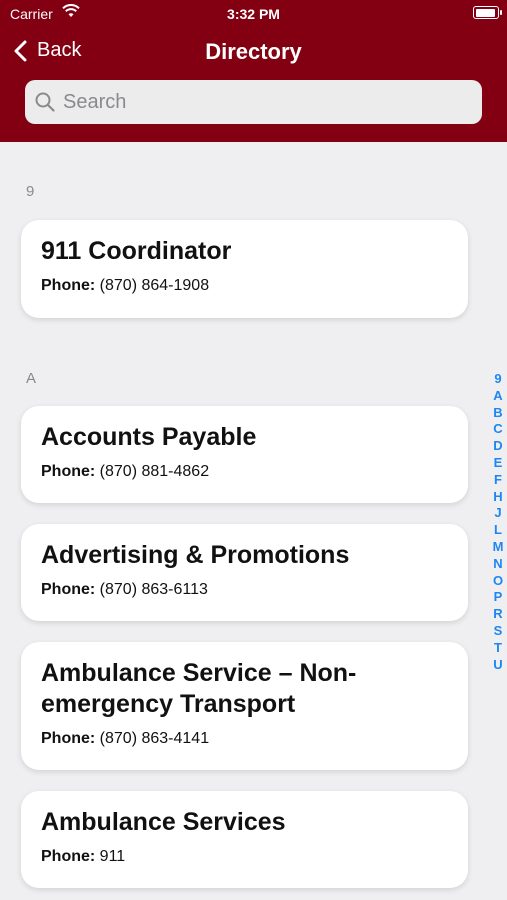  What do you see at coordinates (487, 12) in the screenshot?
I see `battery-icon` at bounding box center [487, 12].